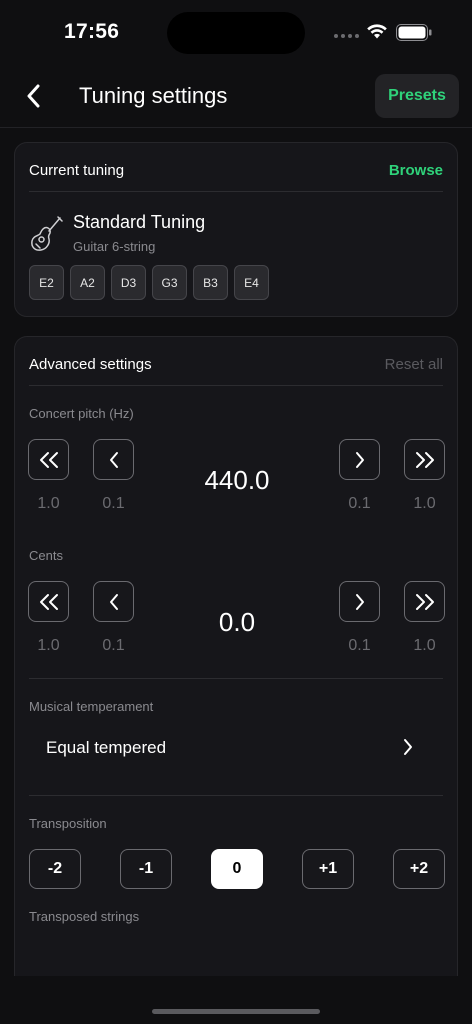 This screenshot has width=472, height=1024. Describe the element at coordinates (416, 170) in the screenshot. I see `browse-button: Browse` at that location.